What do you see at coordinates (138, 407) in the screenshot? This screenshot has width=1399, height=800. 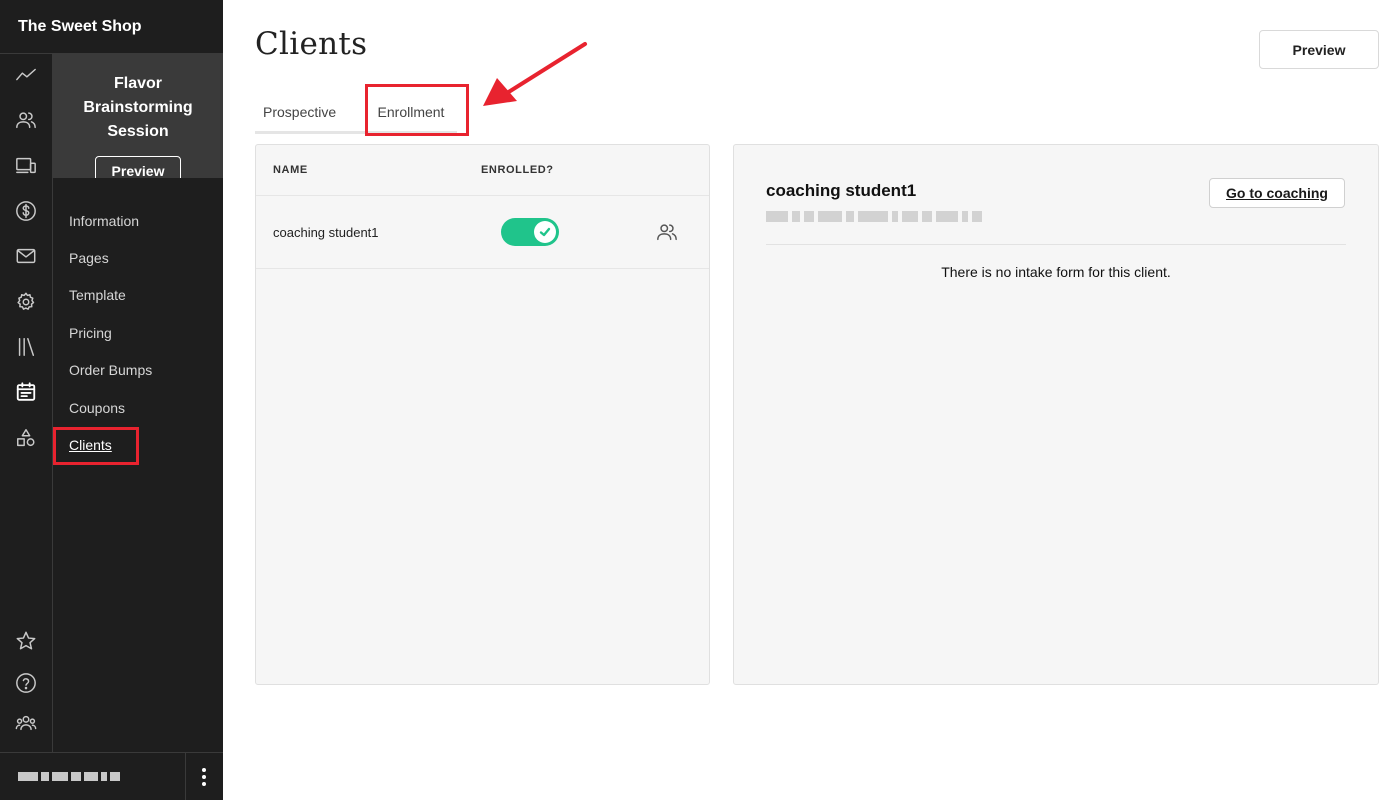 I see `menu-item-coupons: Coupons` at bounding box center [138, 407].